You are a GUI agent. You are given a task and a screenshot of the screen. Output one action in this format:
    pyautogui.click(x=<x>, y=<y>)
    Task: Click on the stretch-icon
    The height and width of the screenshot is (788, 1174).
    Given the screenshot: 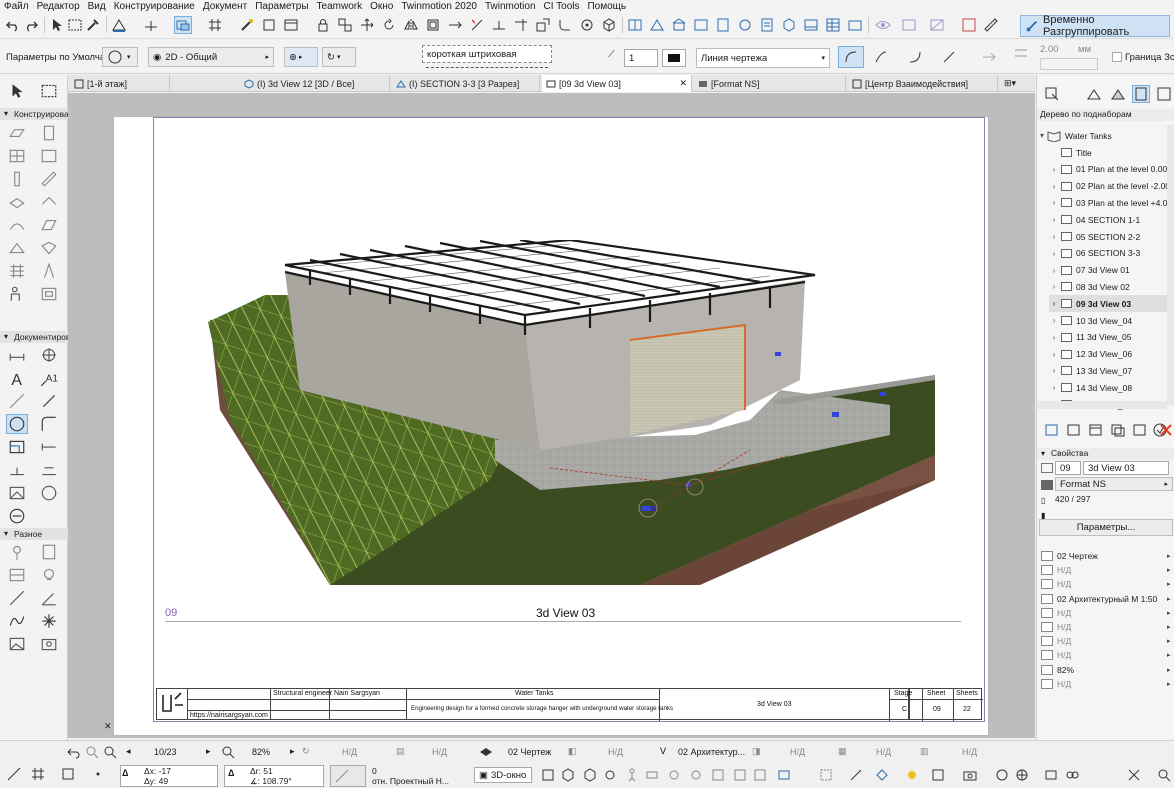 What is the action you would take?
    pyautogui.click(x=455, y=25)
    